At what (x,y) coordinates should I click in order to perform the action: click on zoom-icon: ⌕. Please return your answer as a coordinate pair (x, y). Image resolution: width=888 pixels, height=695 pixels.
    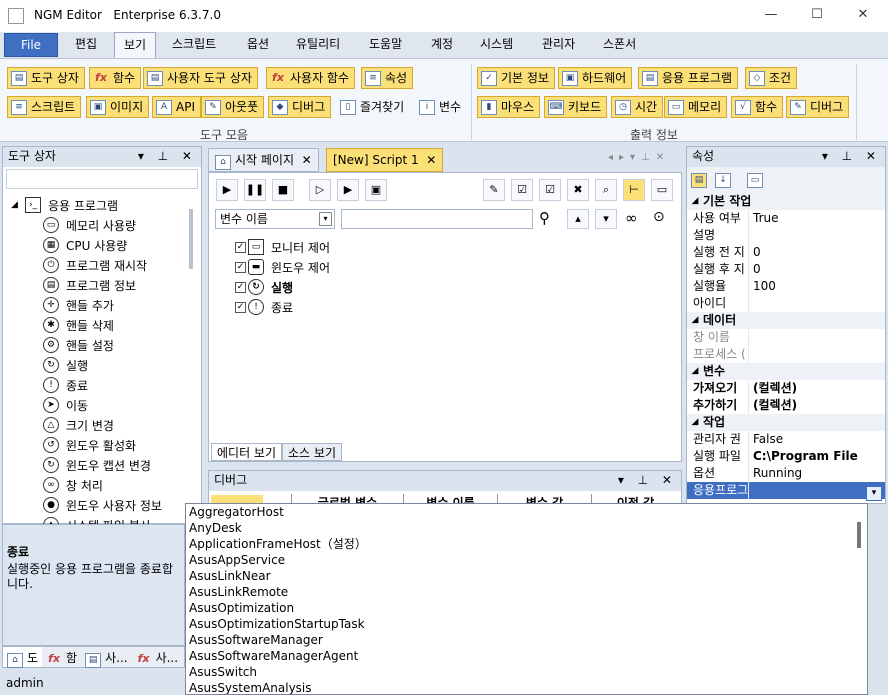
    Looking at the image, I should click on (606, 190).